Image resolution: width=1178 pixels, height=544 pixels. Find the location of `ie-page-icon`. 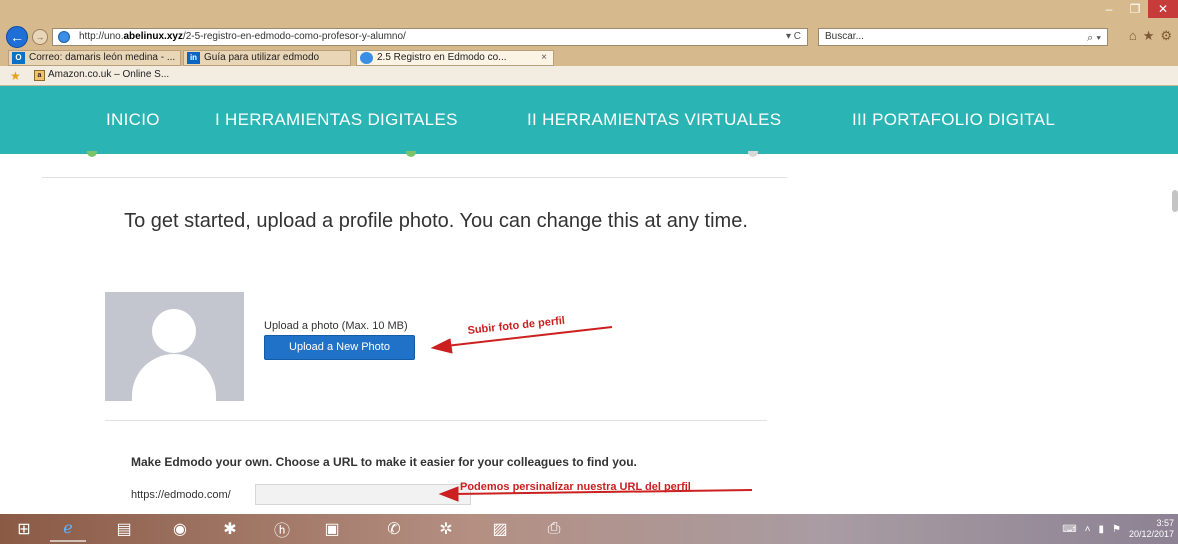

ie-page-icon is located at coordinates (366, 58).